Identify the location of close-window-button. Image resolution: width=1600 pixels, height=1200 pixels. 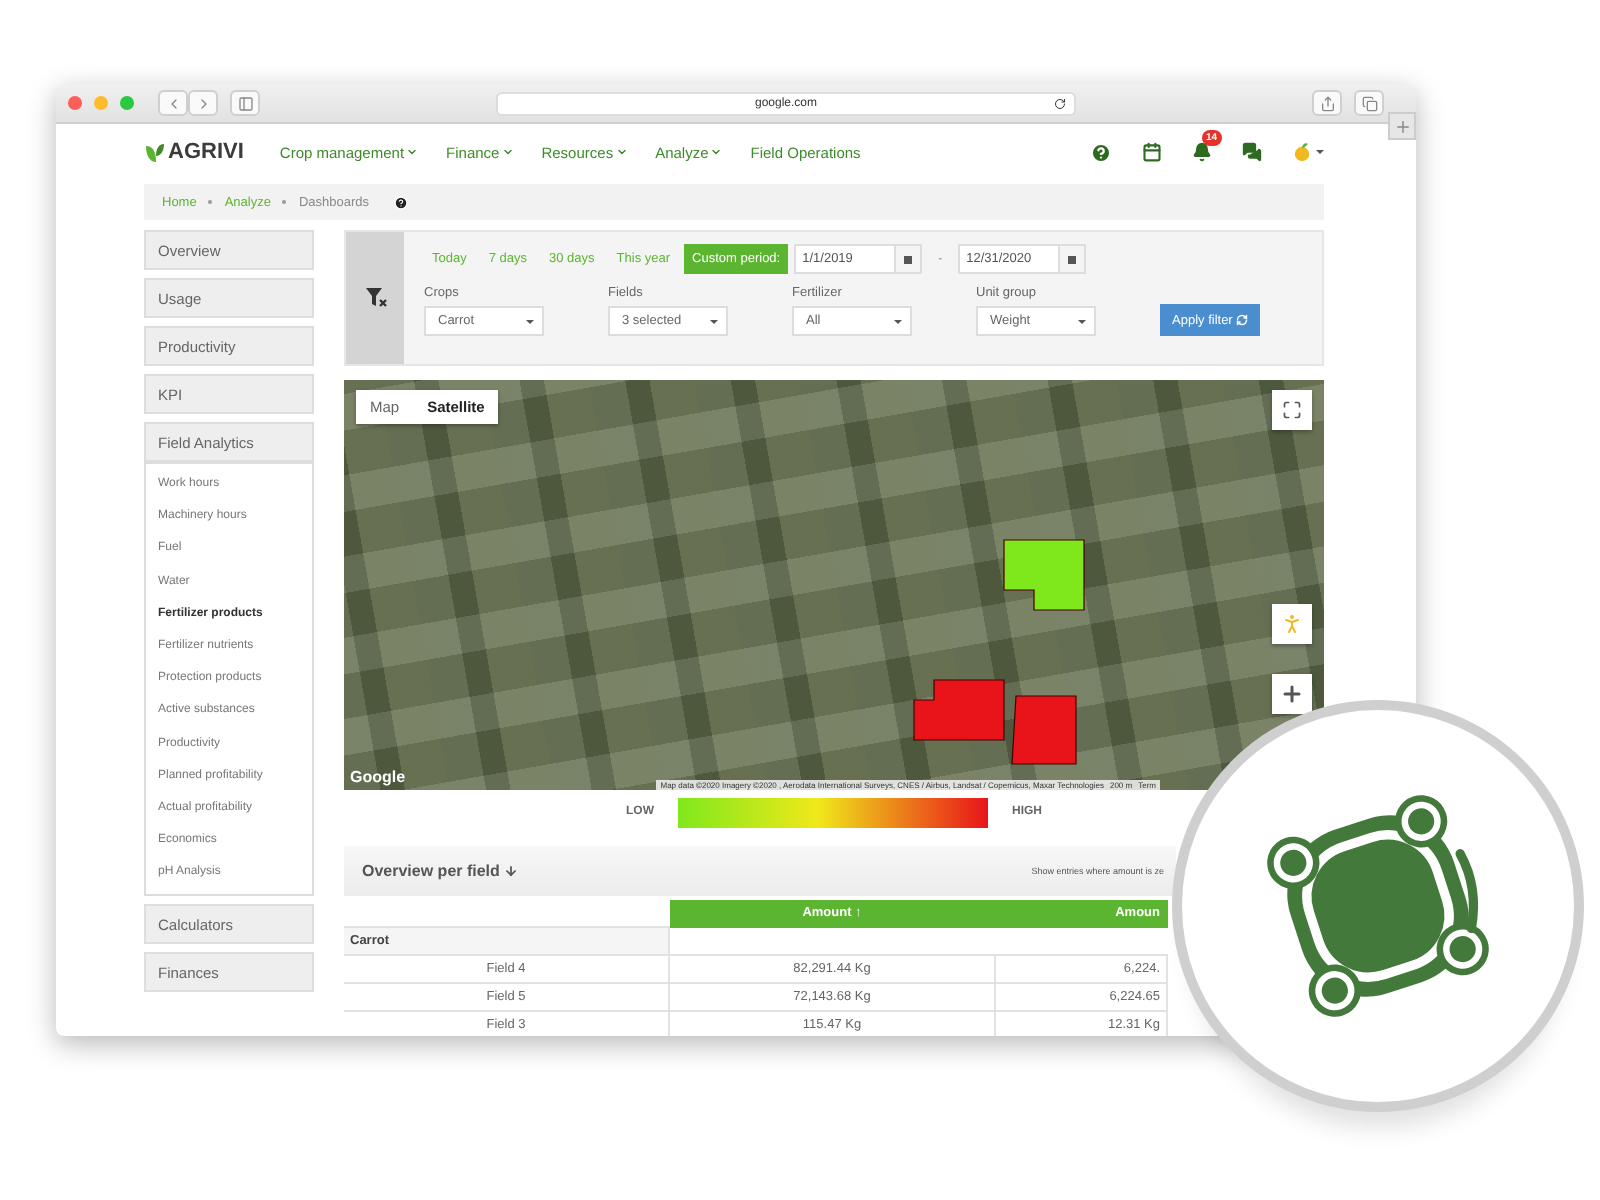
(75, 103).